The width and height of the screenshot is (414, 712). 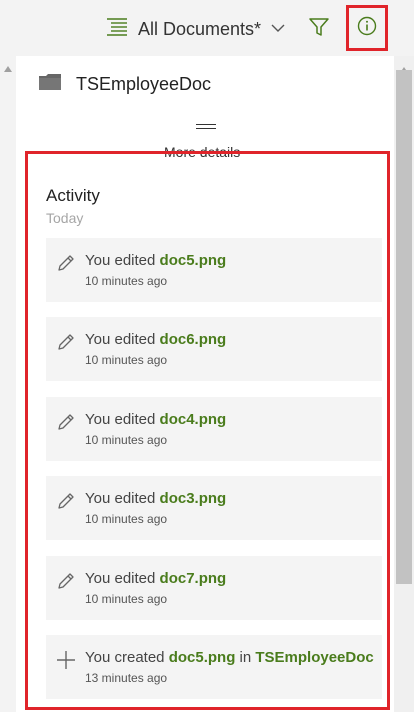 I want to click on command-bar: All Documents*, so click(x=207, y=28).